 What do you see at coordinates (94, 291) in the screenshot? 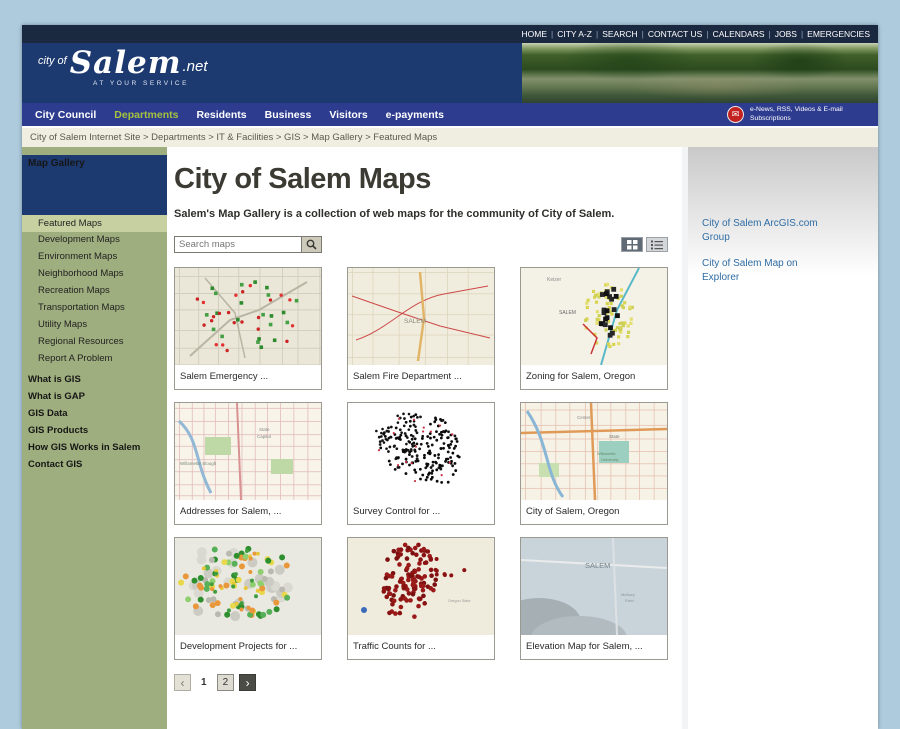
I see `sidebar-item-recreation-maps: Recreation Maps` at bounding box center [94, 291].